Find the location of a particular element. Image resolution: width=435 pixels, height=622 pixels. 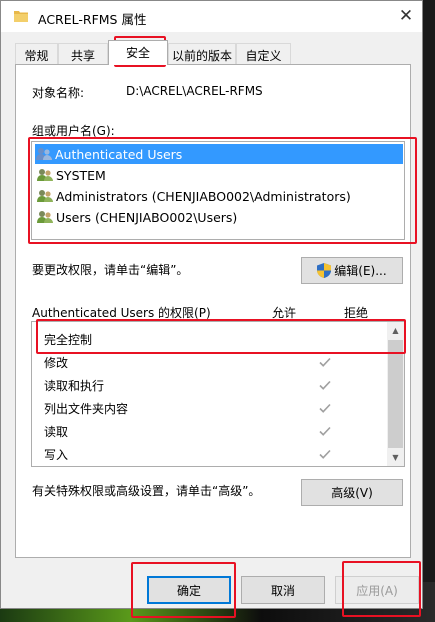

close-icon: ✕ is located at coordinates (406, 16).